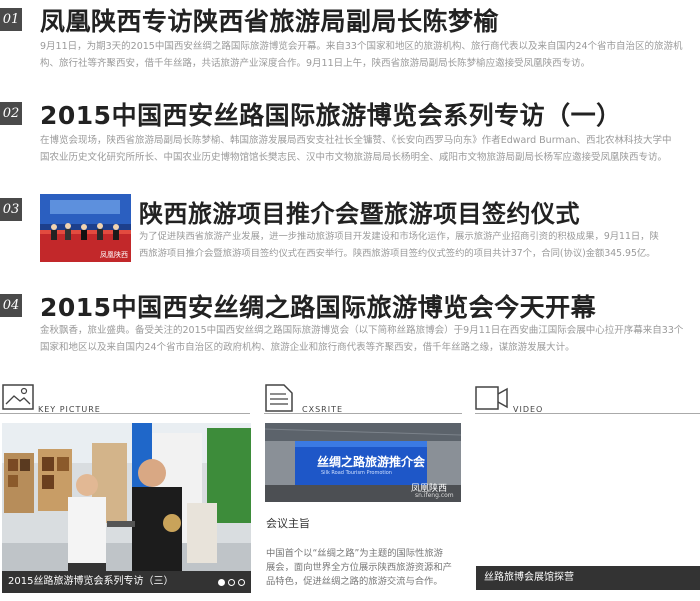 The width and height of the screenshot is (700, 601). I want to click on key-picture-header: KEY PICTURE, so click(126, 399).